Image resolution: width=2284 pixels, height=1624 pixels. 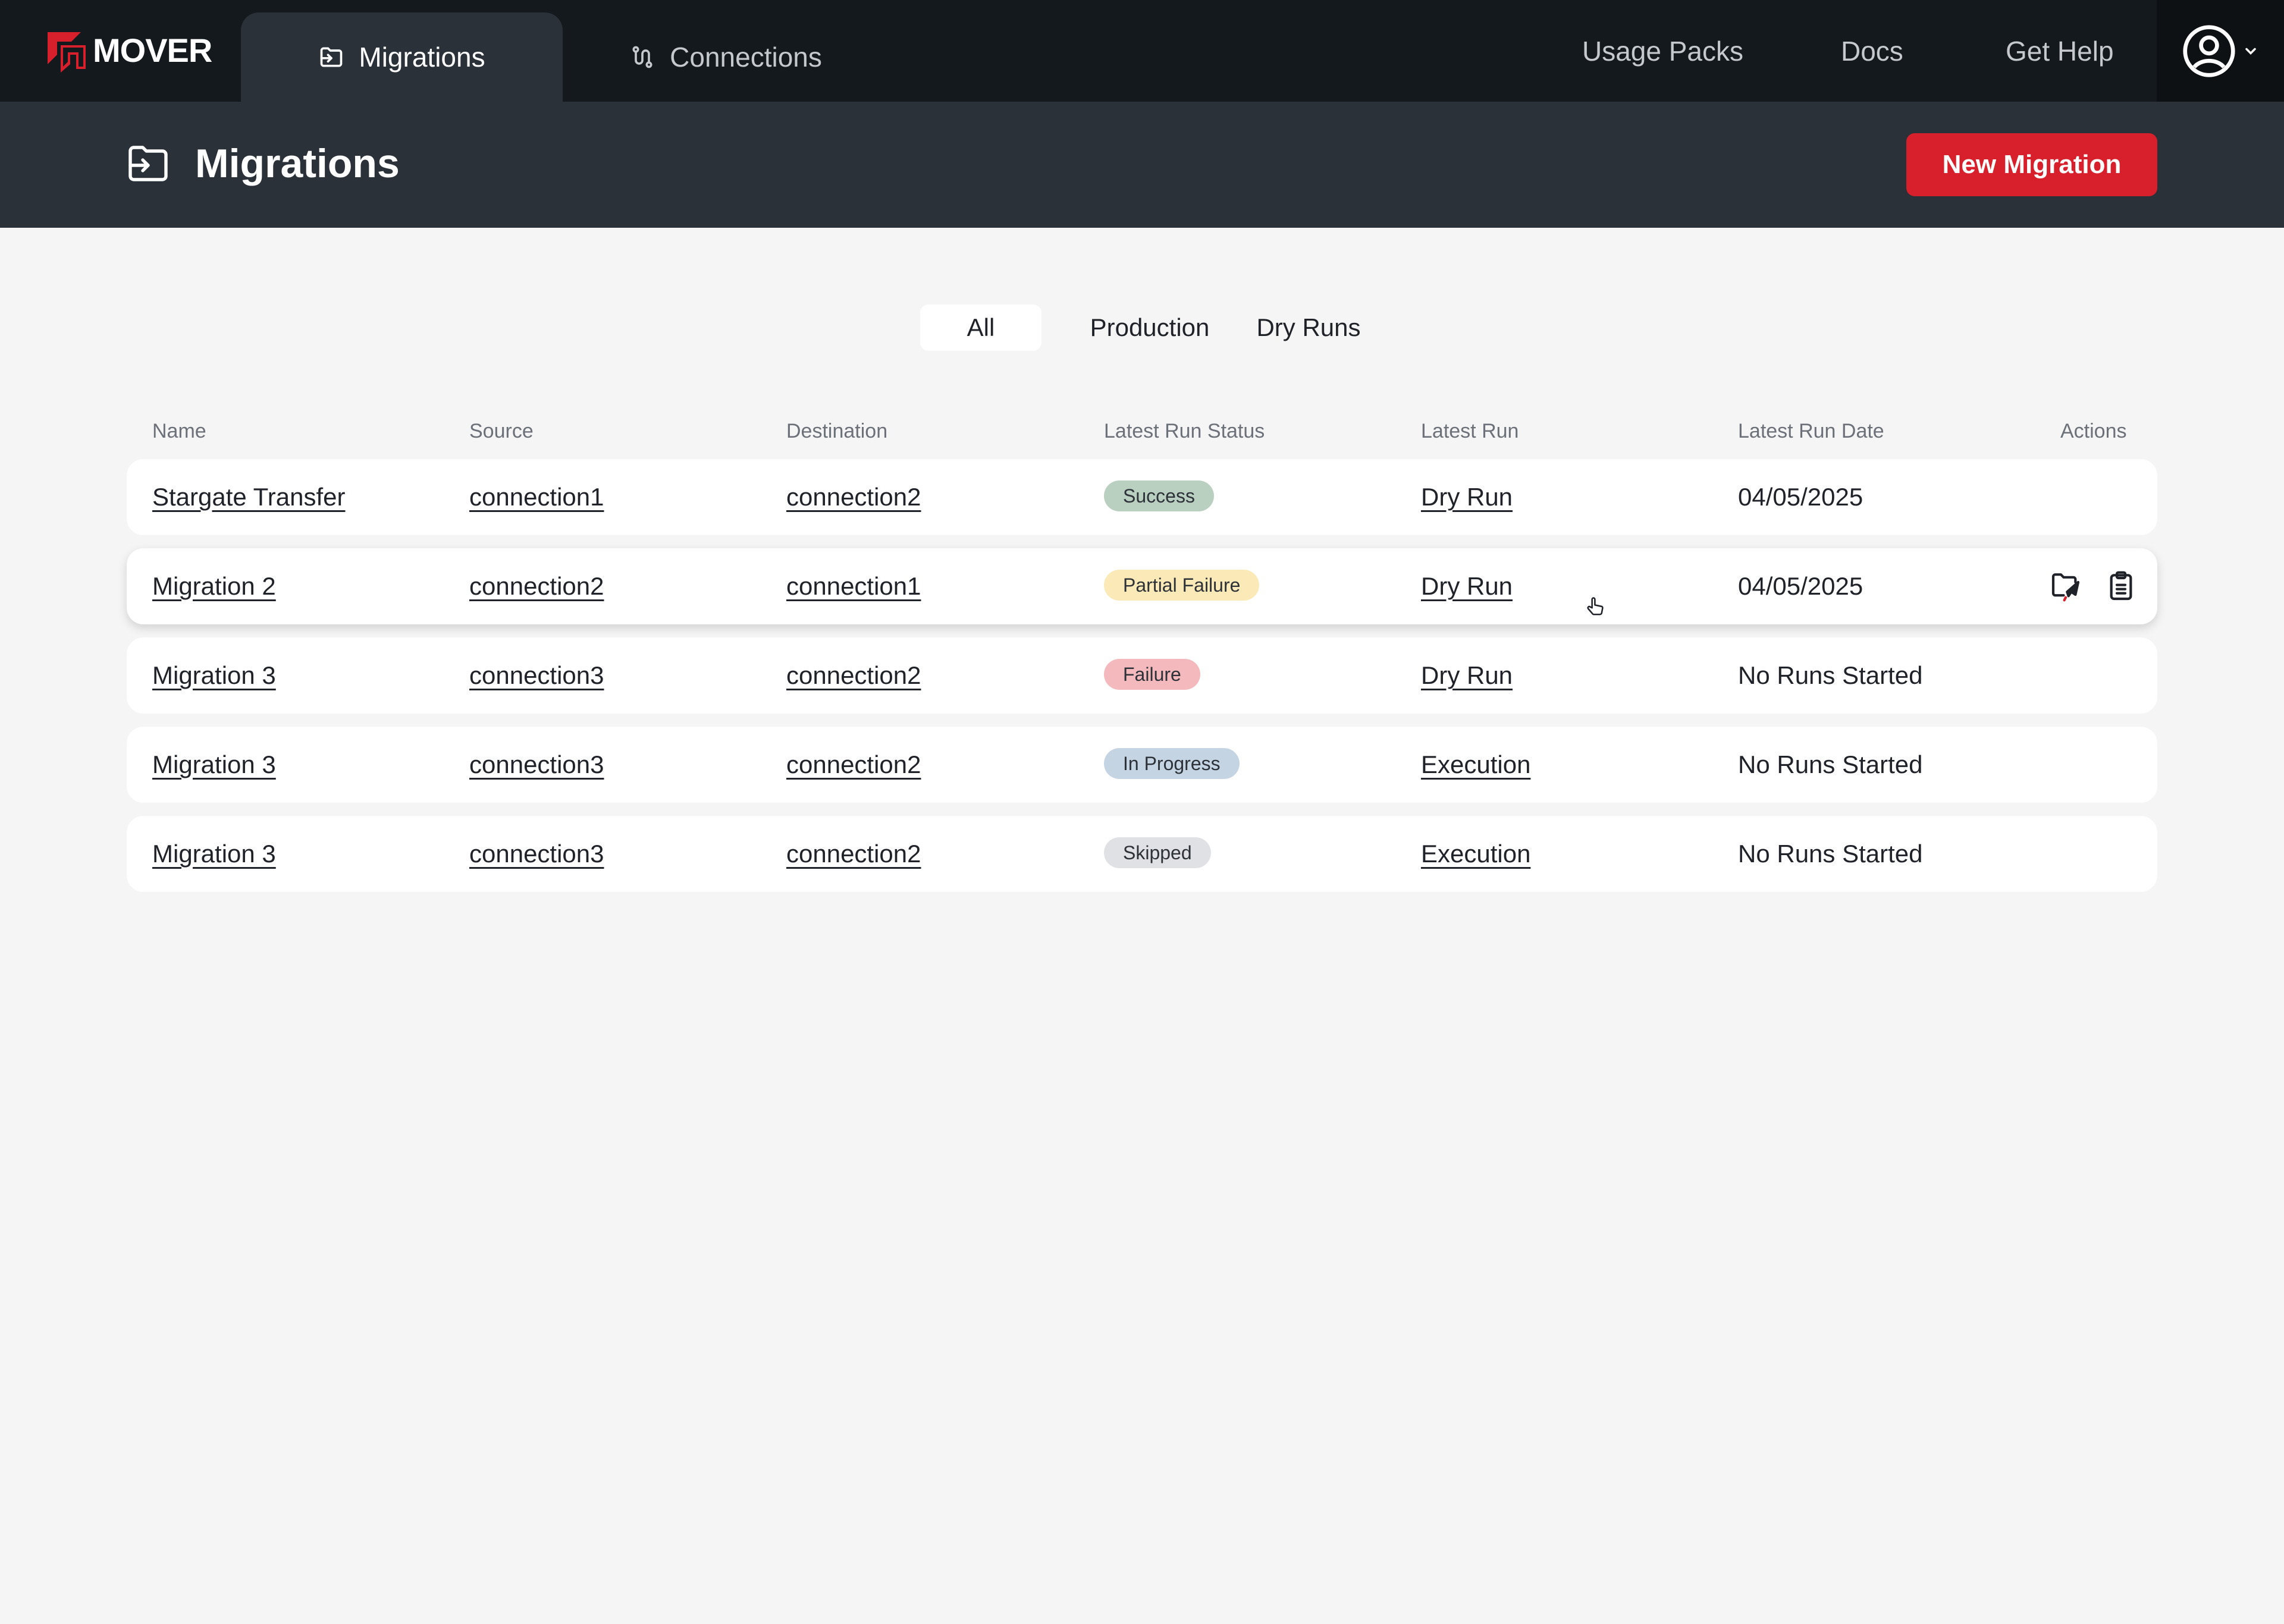 What do you see at coordinates (1596, 606) in the screenshot?
I see `mouse-pointer-icon` at bounding box center [1596, 606].